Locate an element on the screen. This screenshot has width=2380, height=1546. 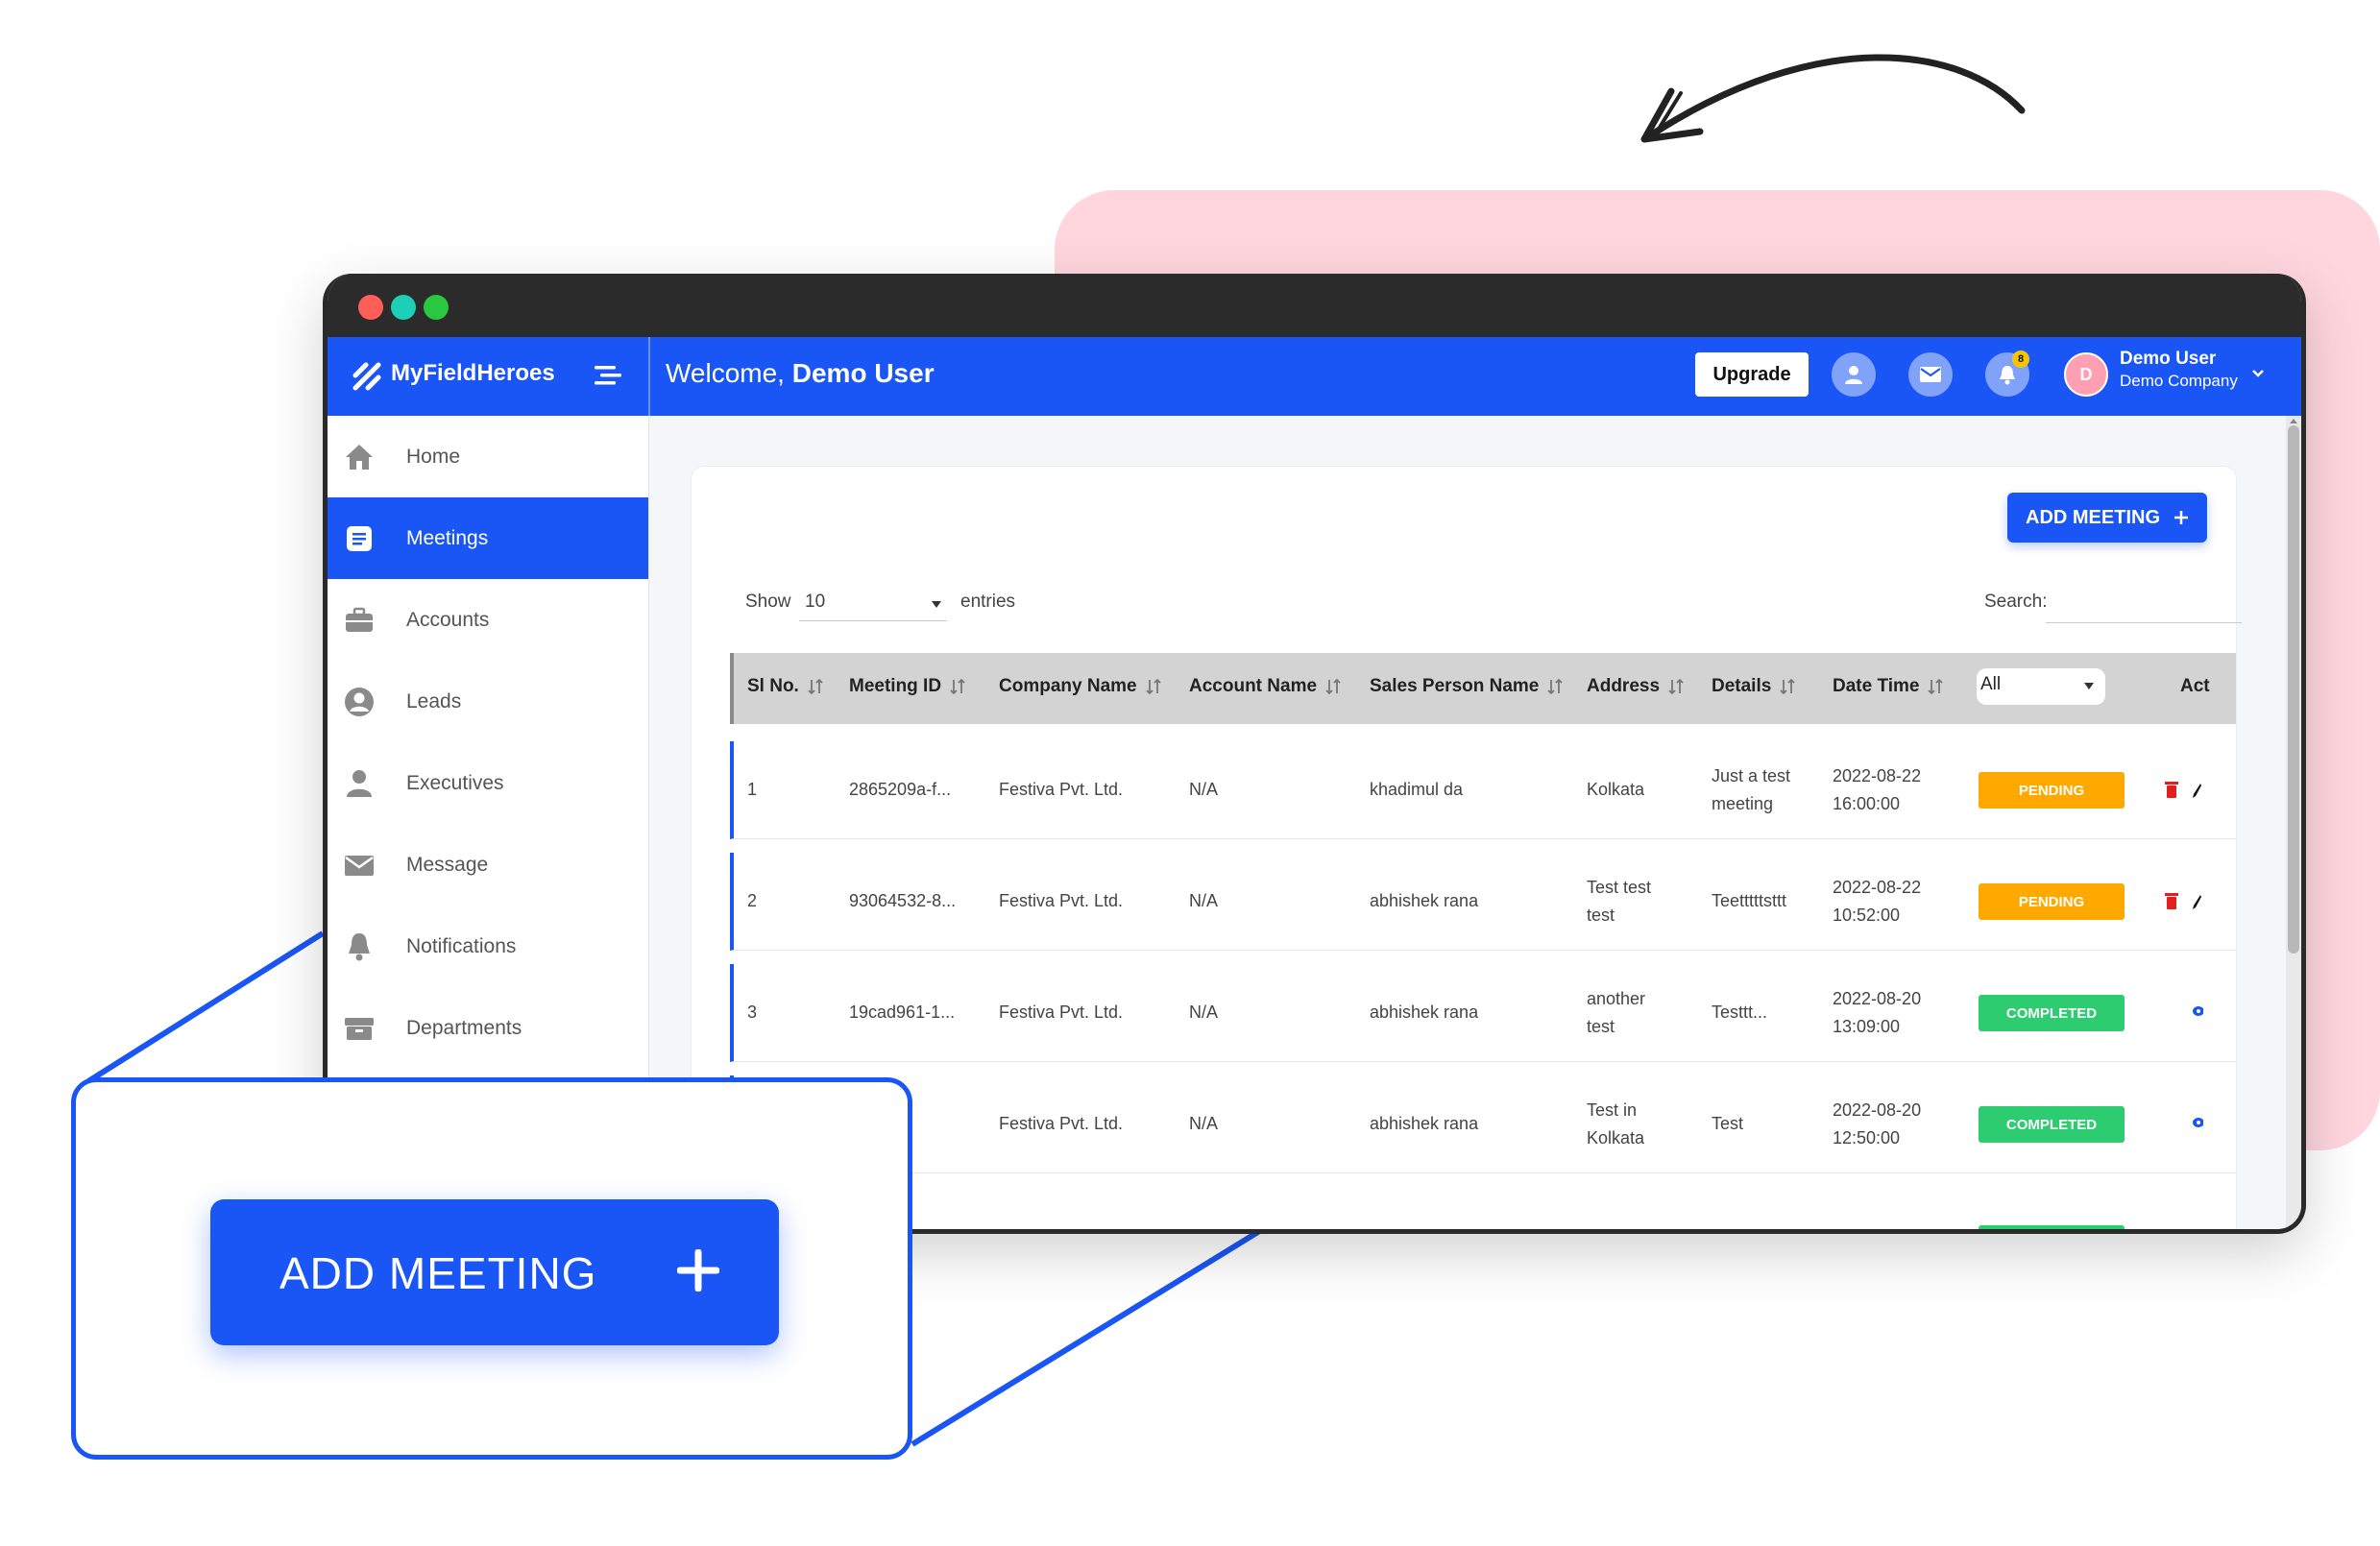
cell-address-line1: Kolkata is located at coordinates (1616, 790).